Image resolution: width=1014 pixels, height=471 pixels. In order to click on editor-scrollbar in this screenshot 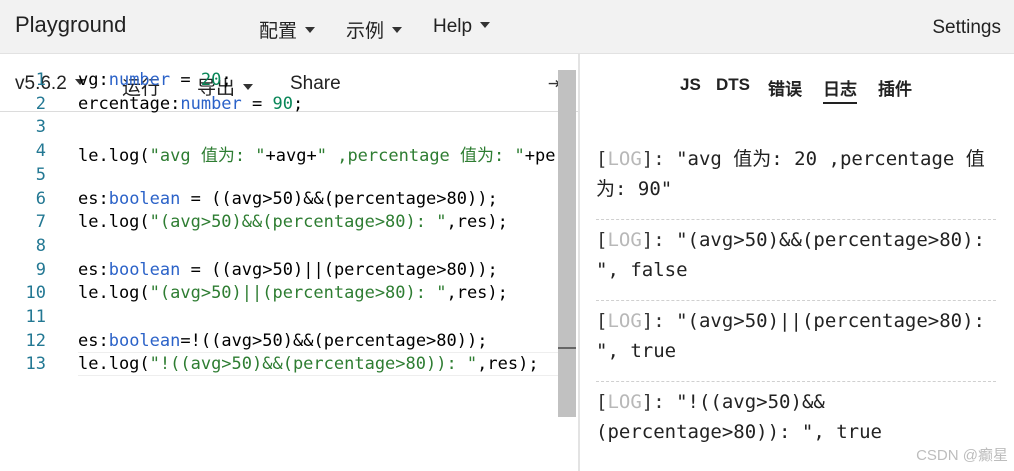, I will do `click(567, 243)`.